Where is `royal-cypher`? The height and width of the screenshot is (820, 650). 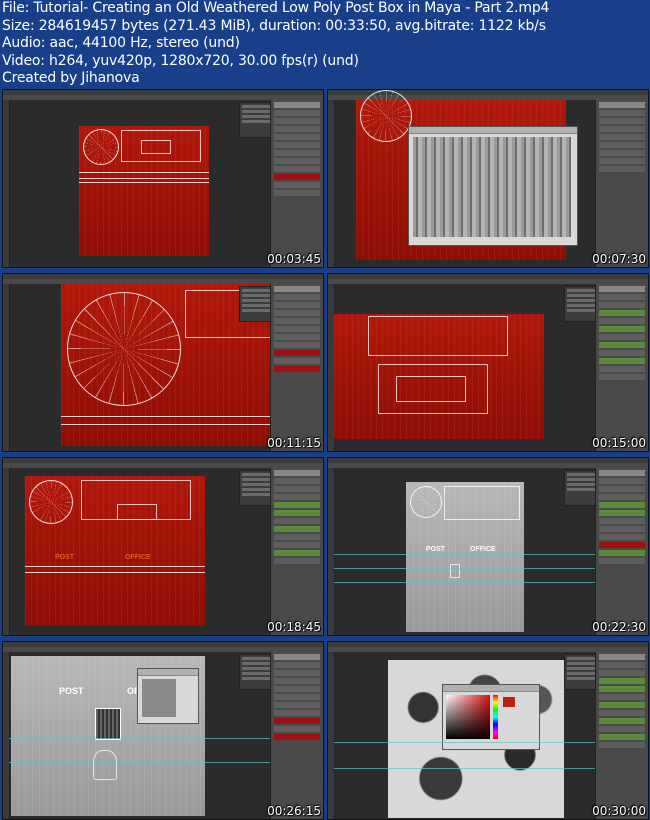
royal-cypher is located at coordinates (105, 765).